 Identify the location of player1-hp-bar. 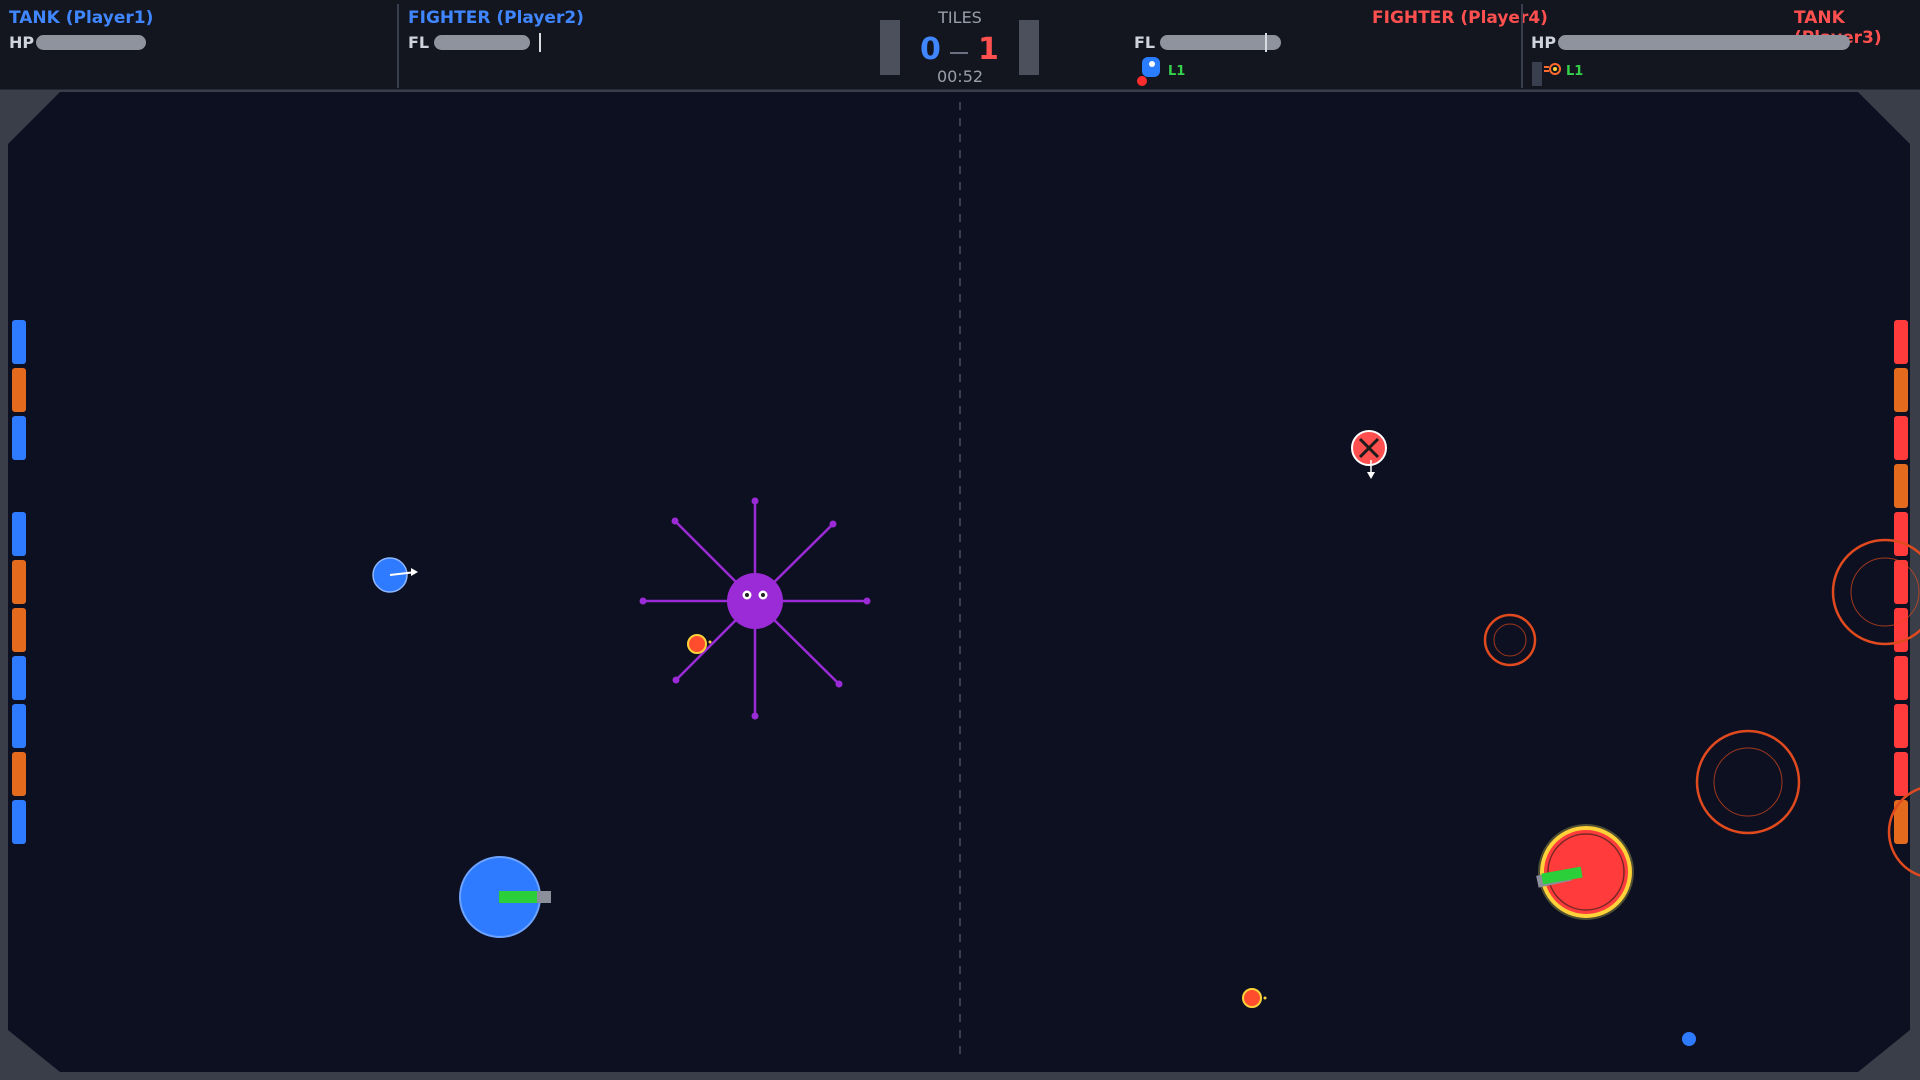
(91, 42).